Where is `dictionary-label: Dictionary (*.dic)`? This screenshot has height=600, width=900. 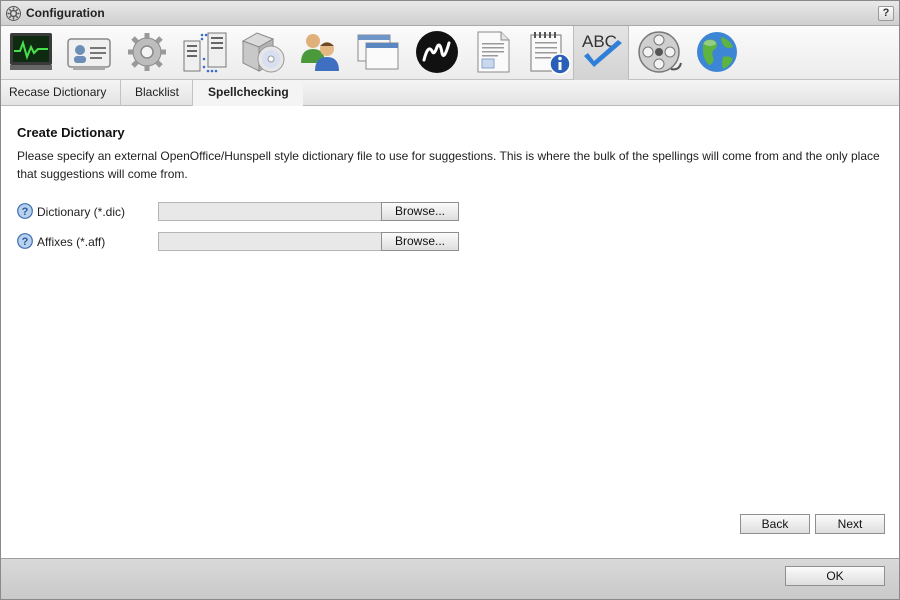
dictionary-label: Dictionary (*.dic) is located at coordinates (81, 212).